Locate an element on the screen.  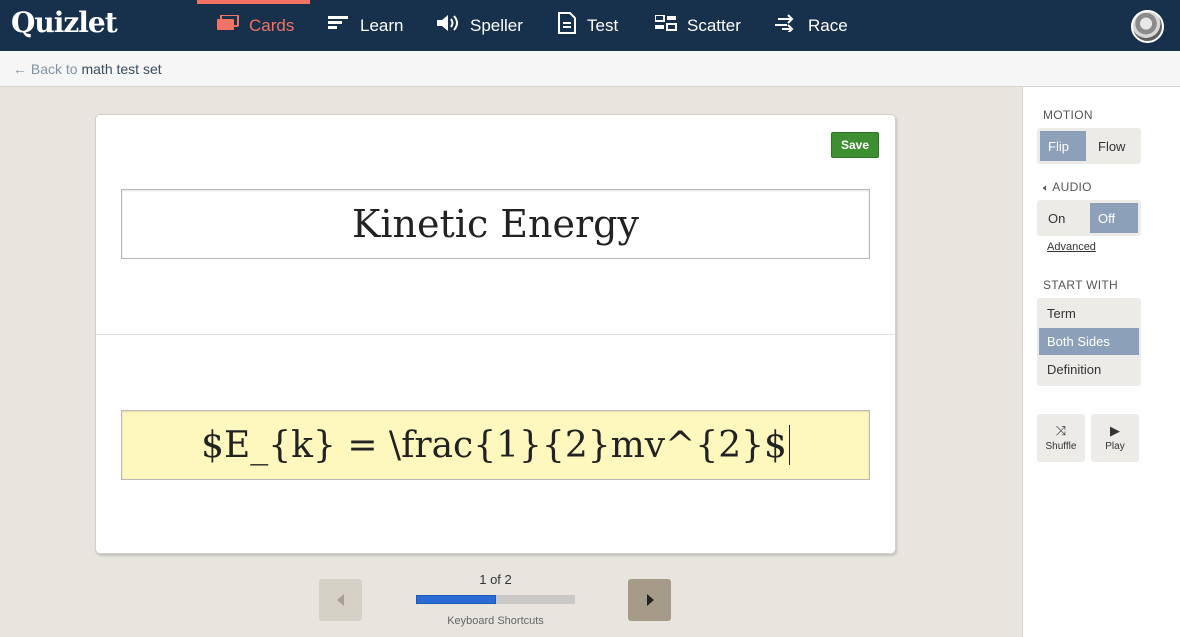
nav-race-label: Race is located at coordinates (828, 25).